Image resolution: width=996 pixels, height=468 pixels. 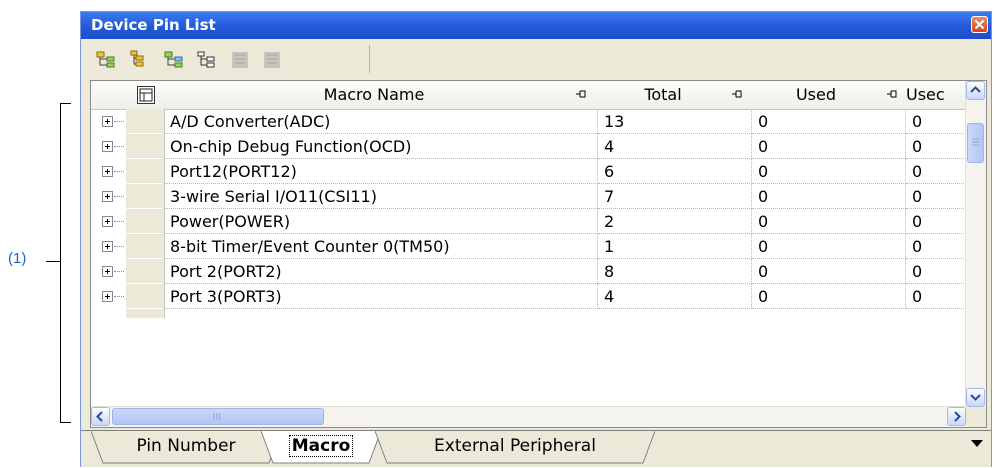 I want to click on column-header-macro-name: Macro Name, so click(x=374, y=95).